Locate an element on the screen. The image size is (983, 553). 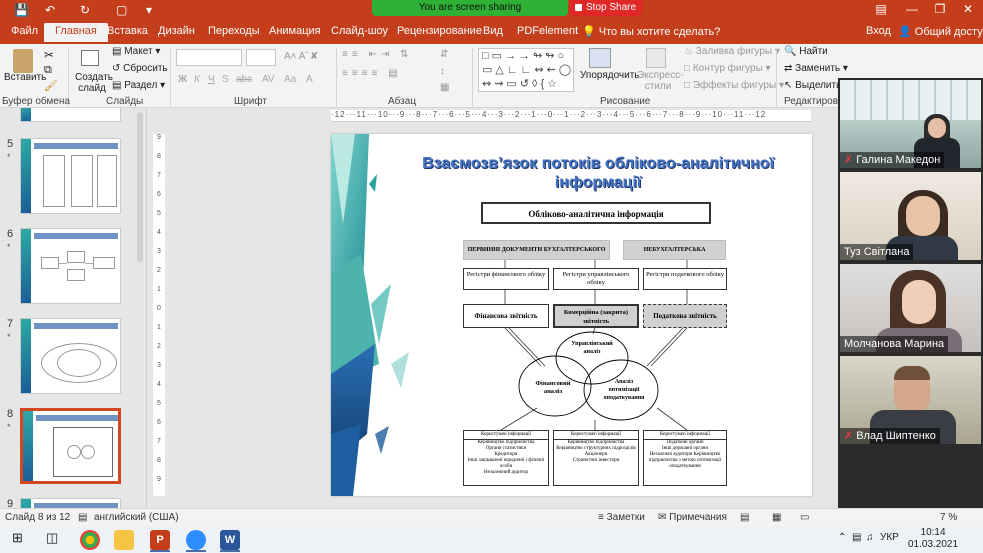
spacing-icon: AV is located at coordinates (268, 79).